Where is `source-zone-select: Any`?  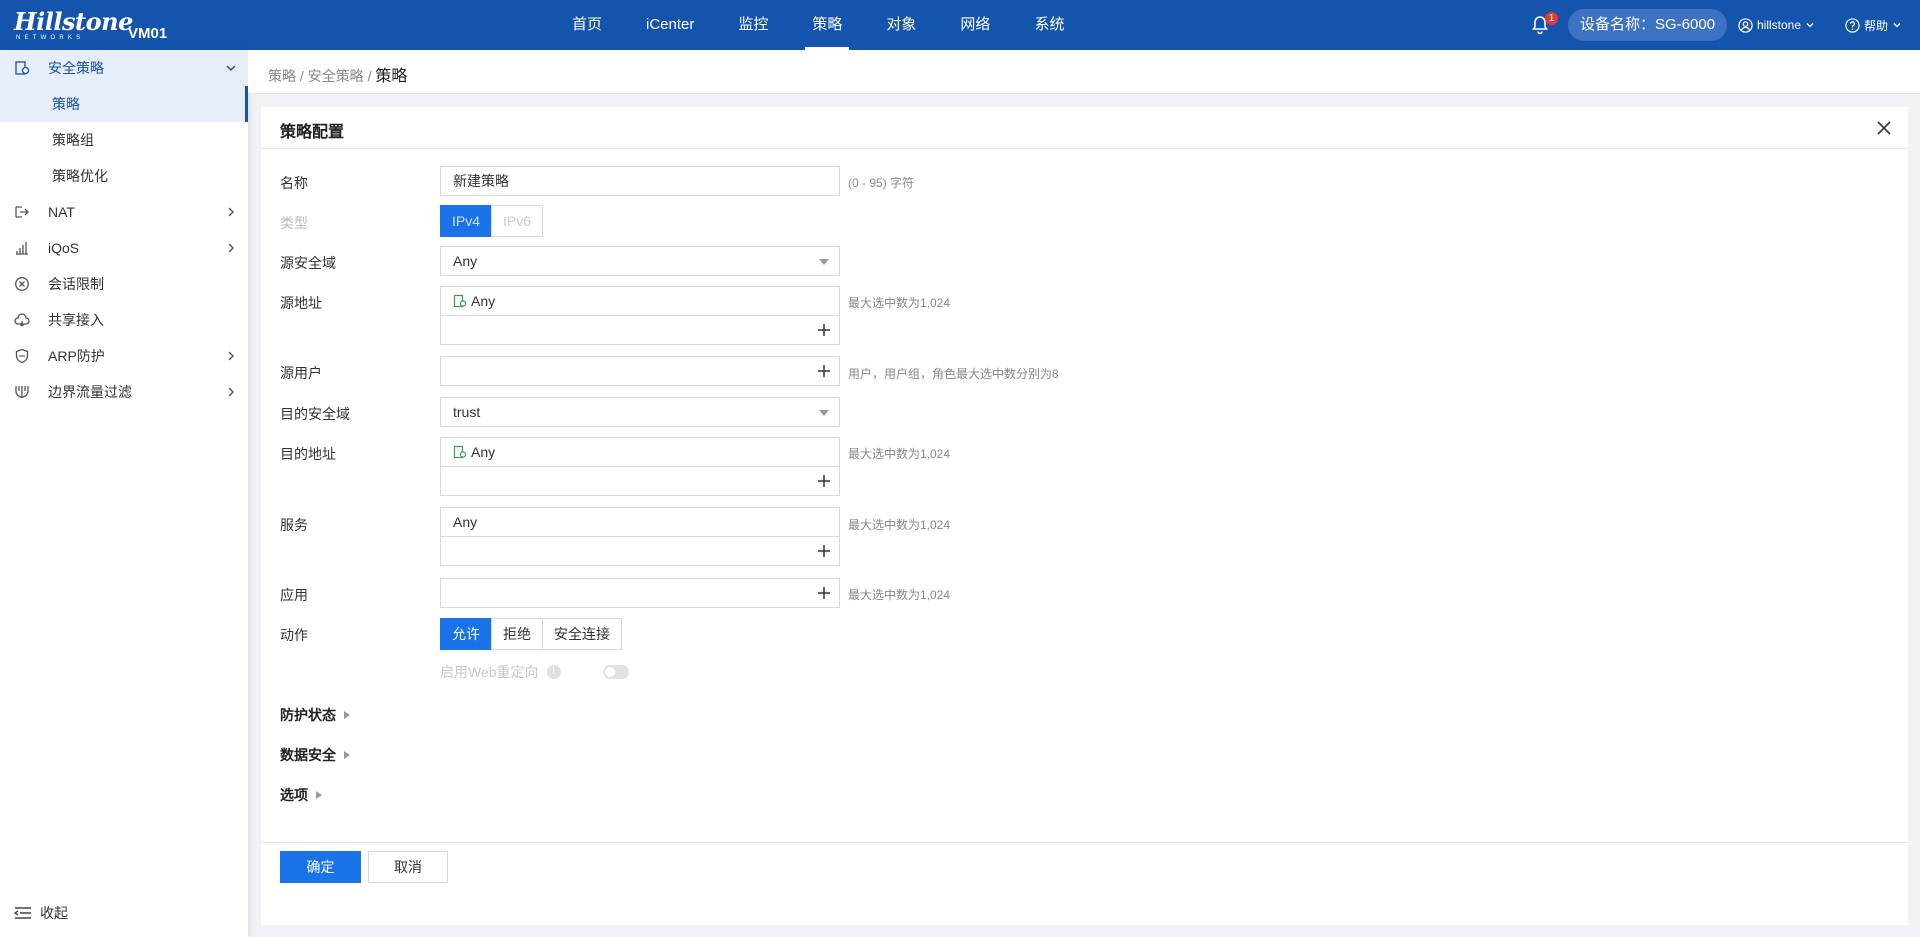 source-zone-select: Any is located at coordinates (640, 261).